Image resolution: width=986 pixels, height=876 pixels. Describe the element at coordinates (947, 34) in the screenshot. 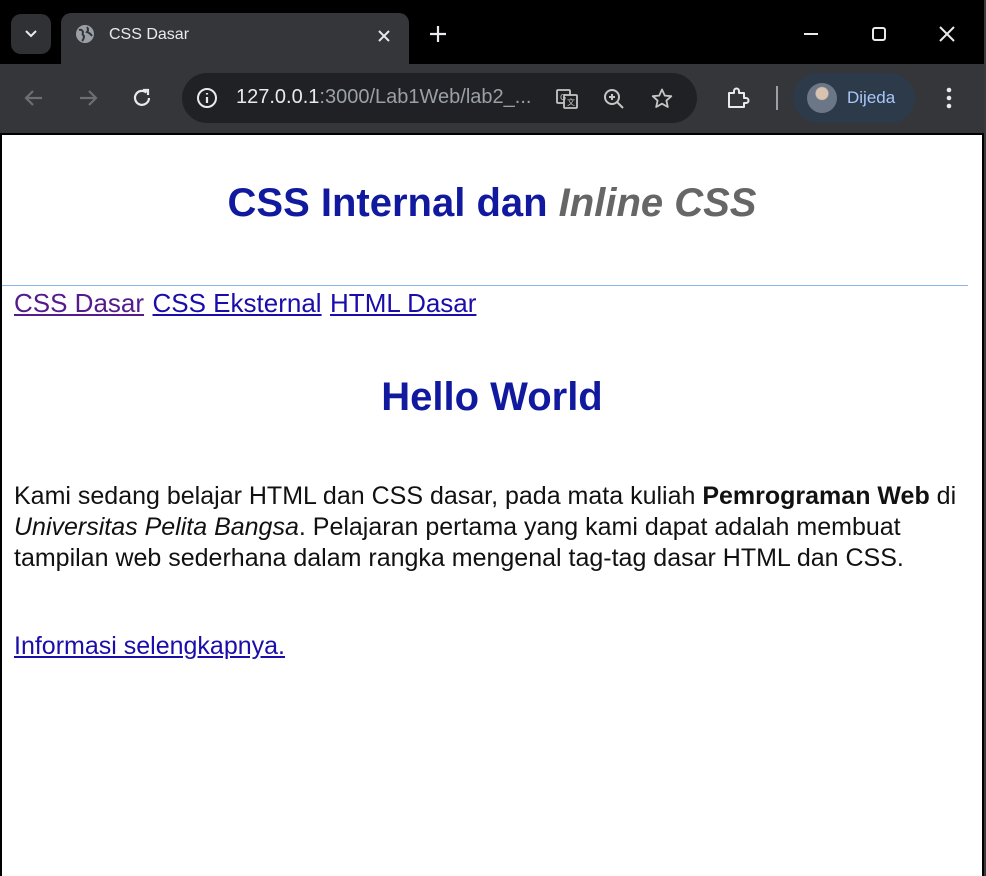

I see `close-window-icon` at that location.